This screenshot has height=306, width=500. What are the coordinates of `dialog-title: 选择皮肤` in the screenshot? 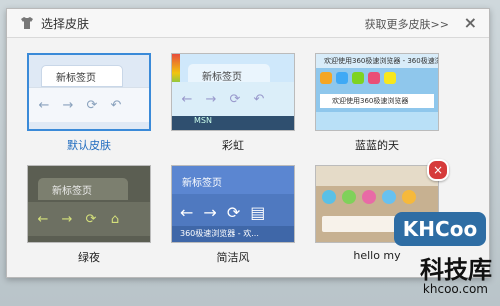 It's located at (65, 23).